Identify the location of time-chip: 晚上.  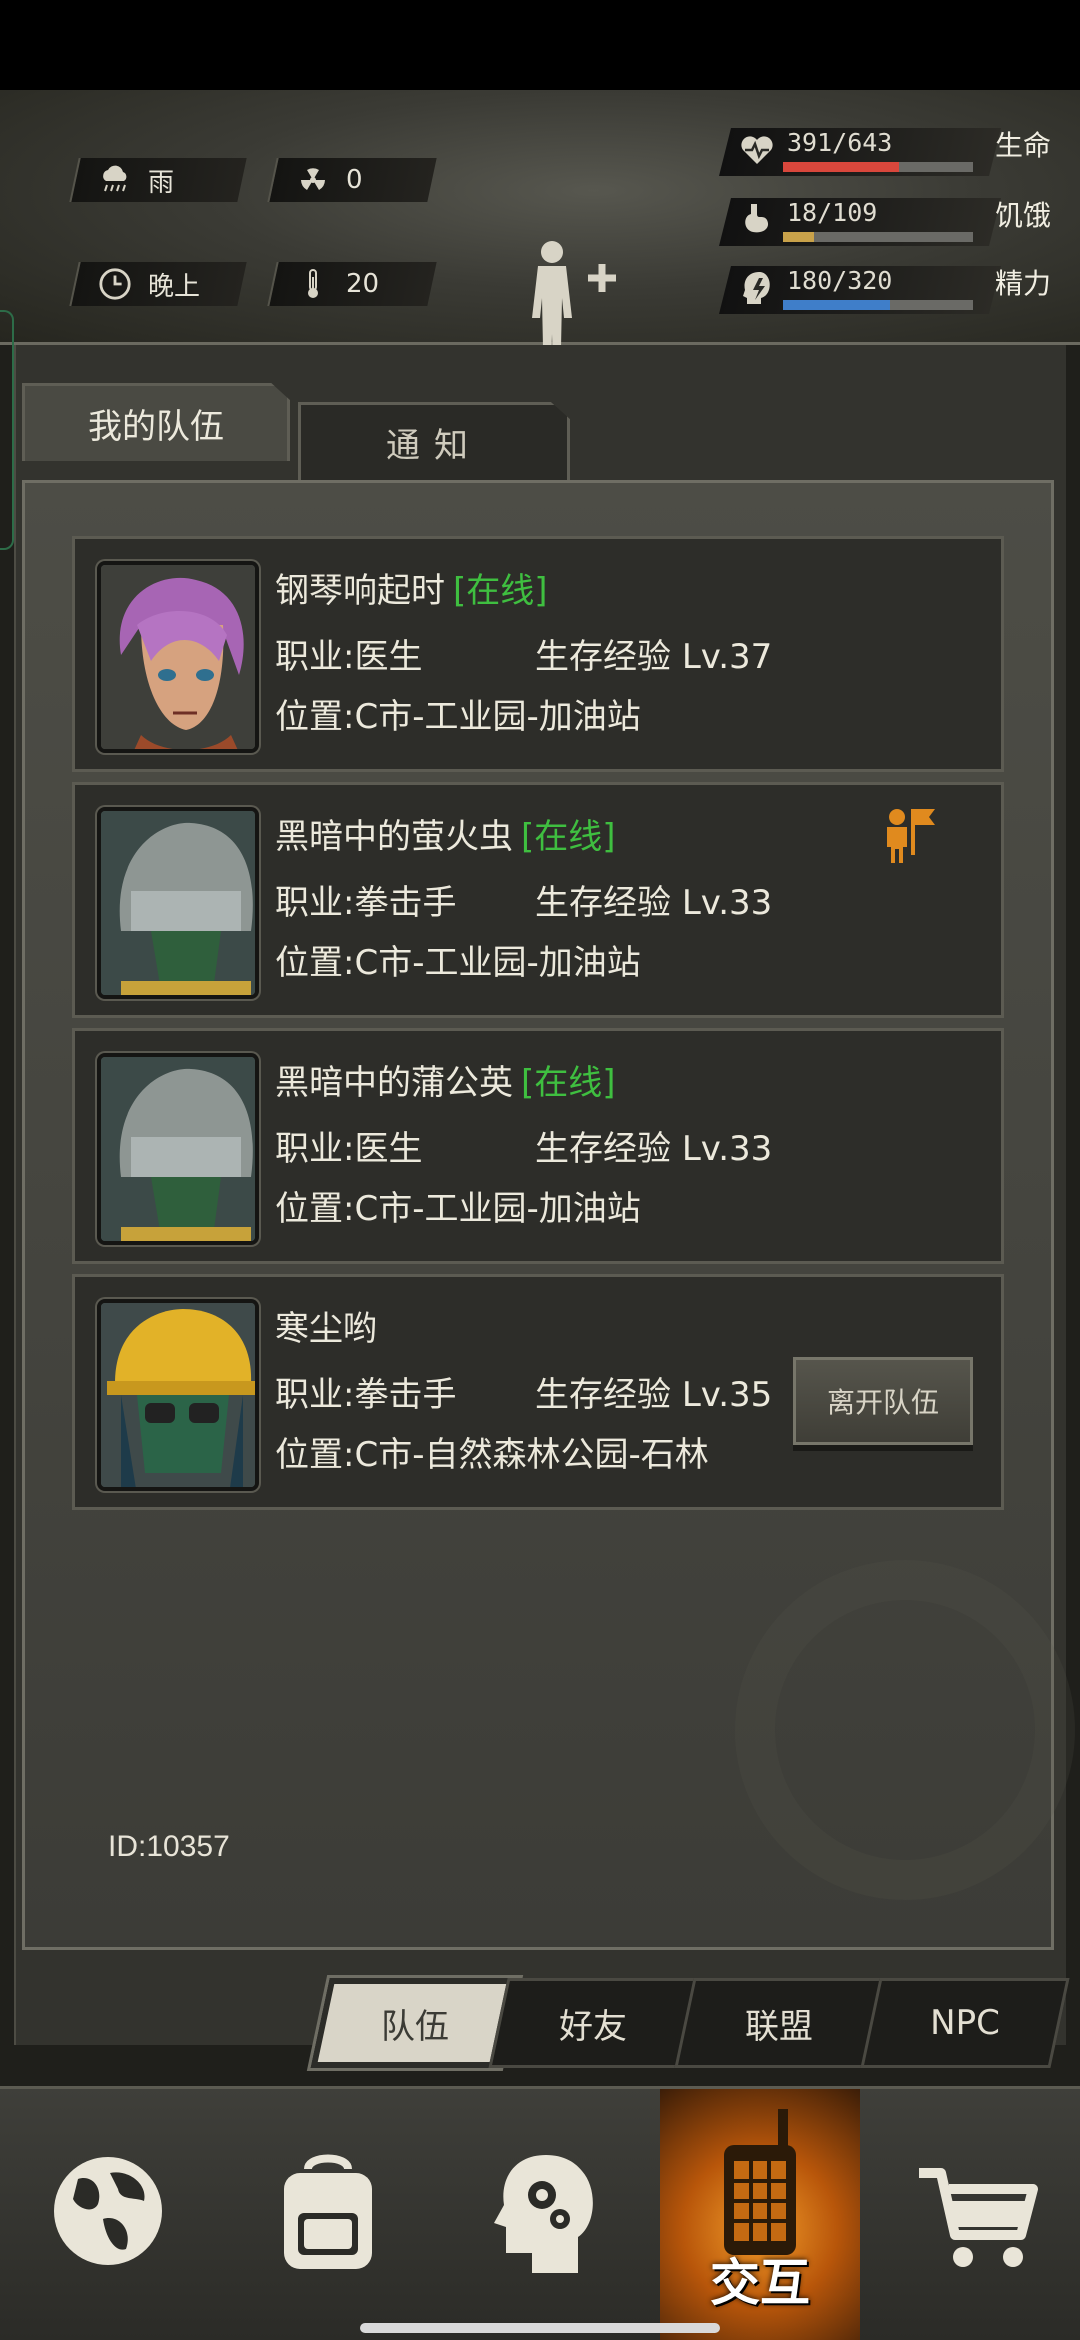
(158, 284).